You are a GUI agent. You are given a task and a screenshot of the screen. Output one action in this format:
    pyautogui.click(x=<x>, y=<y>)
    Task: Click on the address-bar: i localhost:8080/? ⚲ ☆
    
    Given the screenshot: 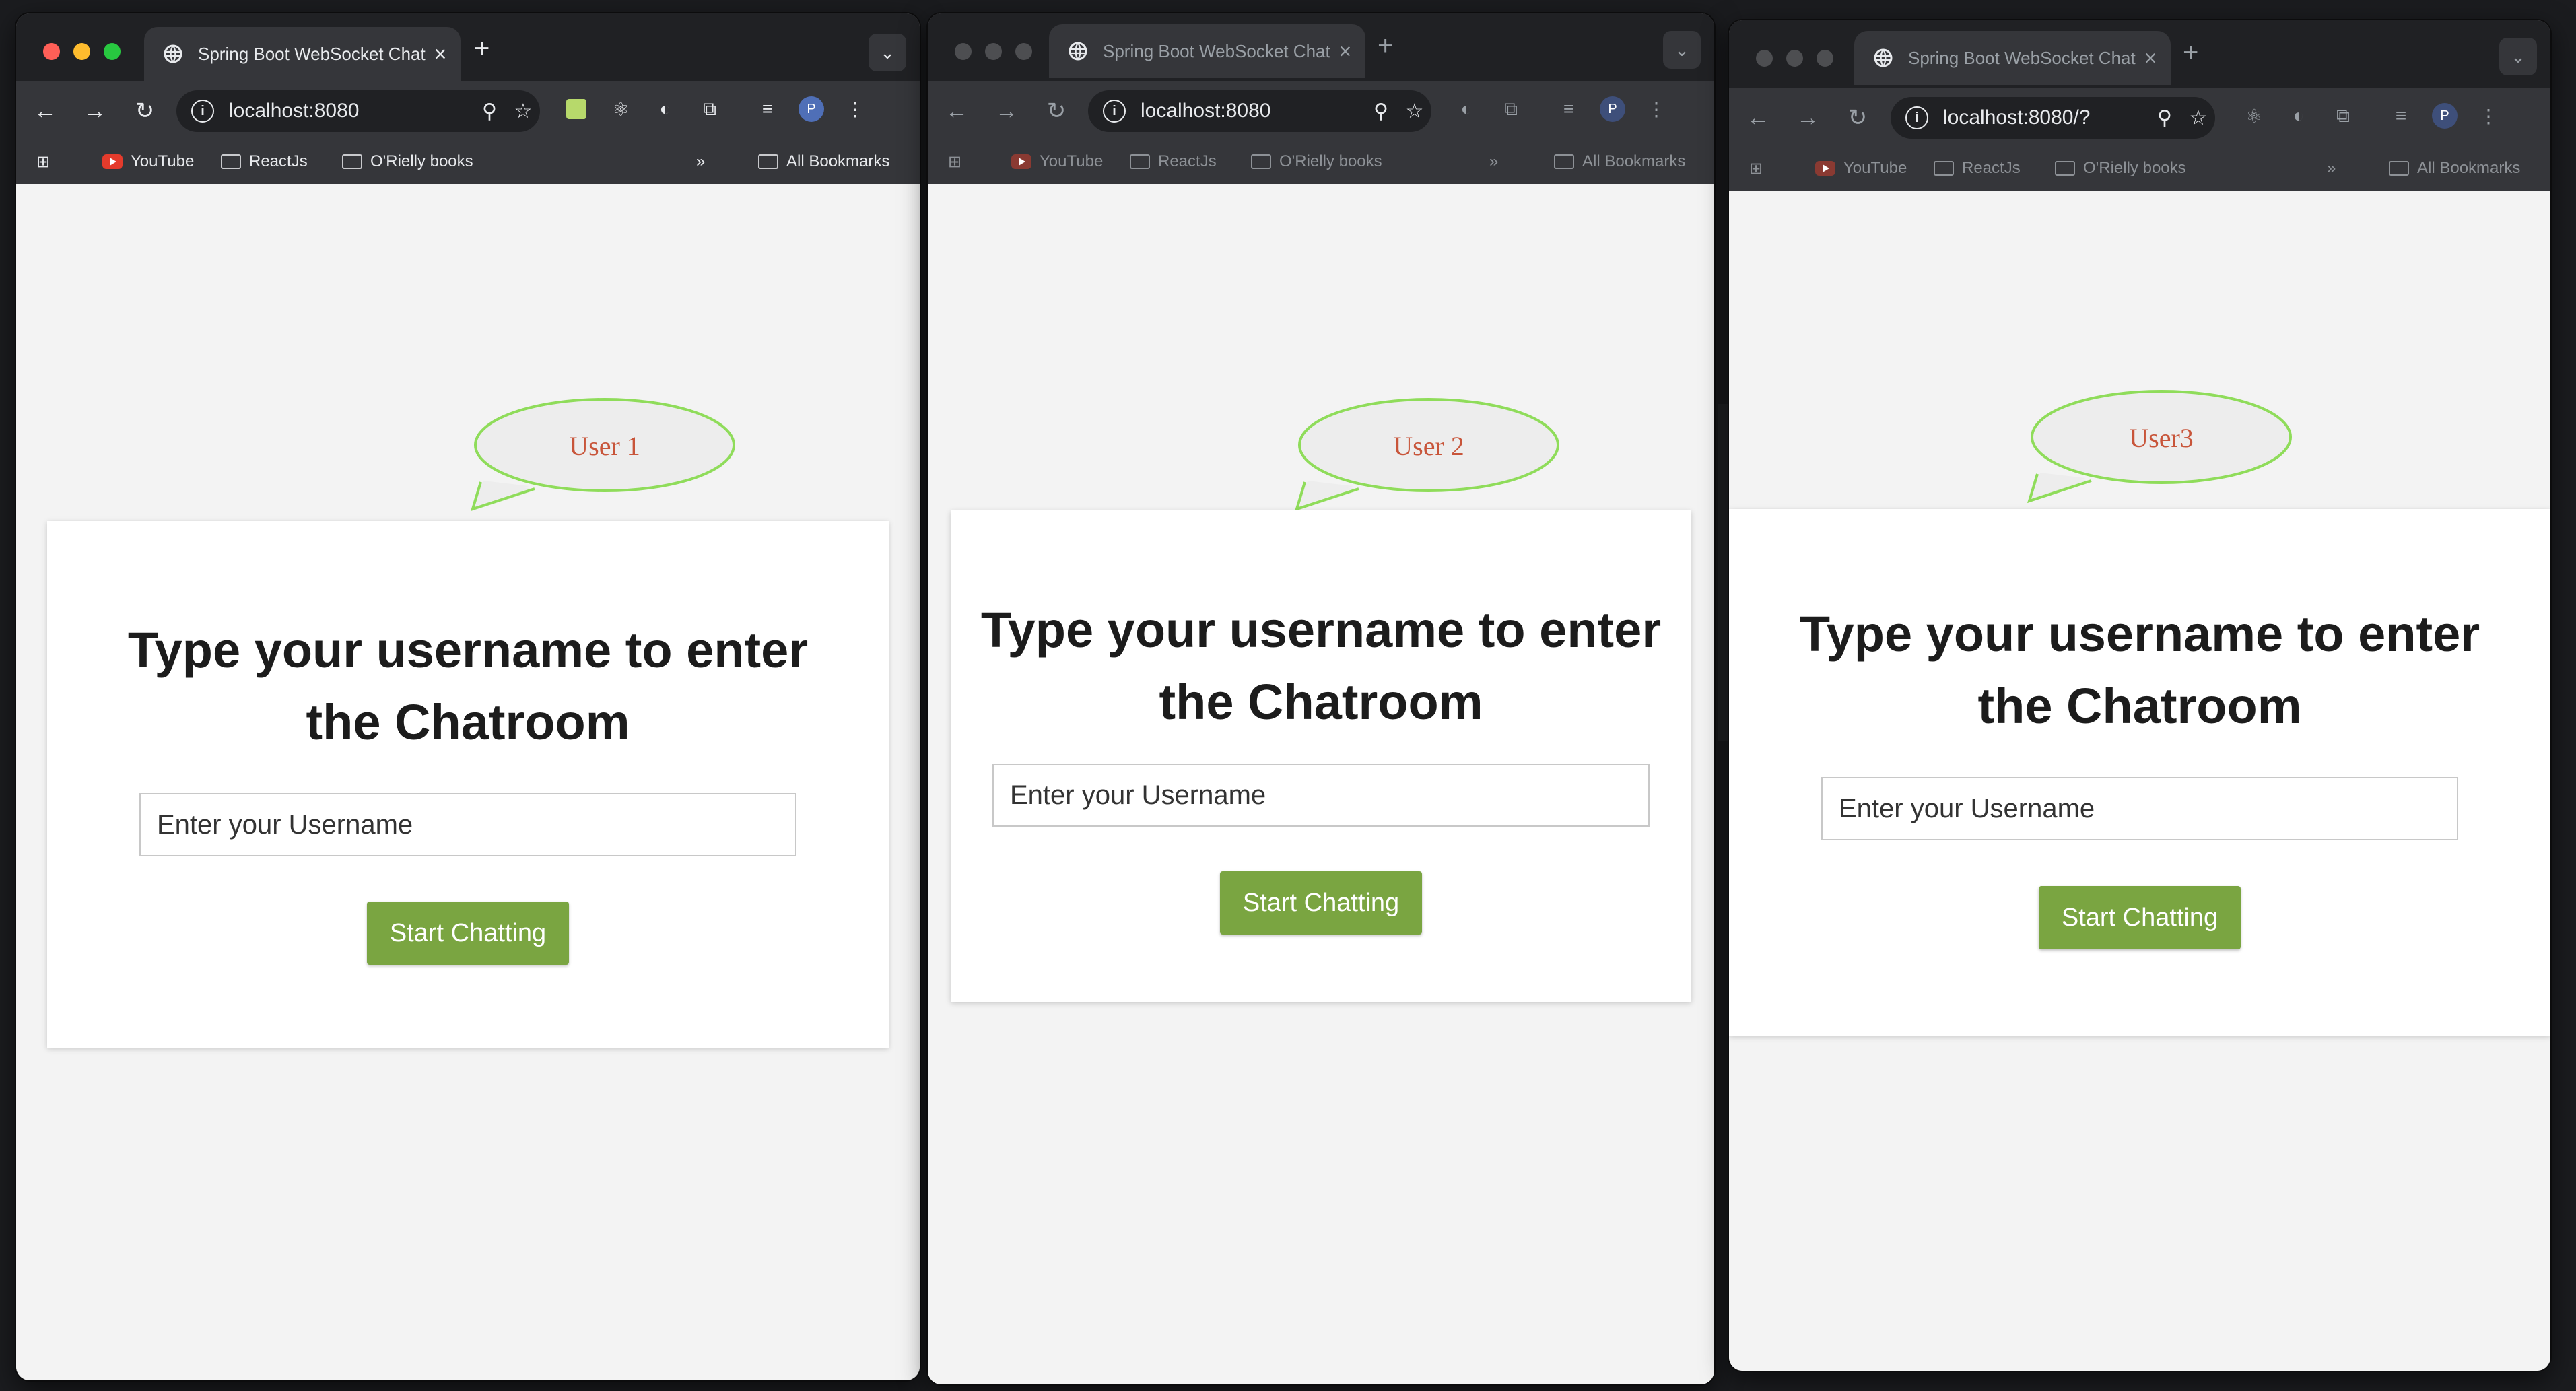 What is the action you would take?
    pyautogui.click(x=2053, y=118)
    